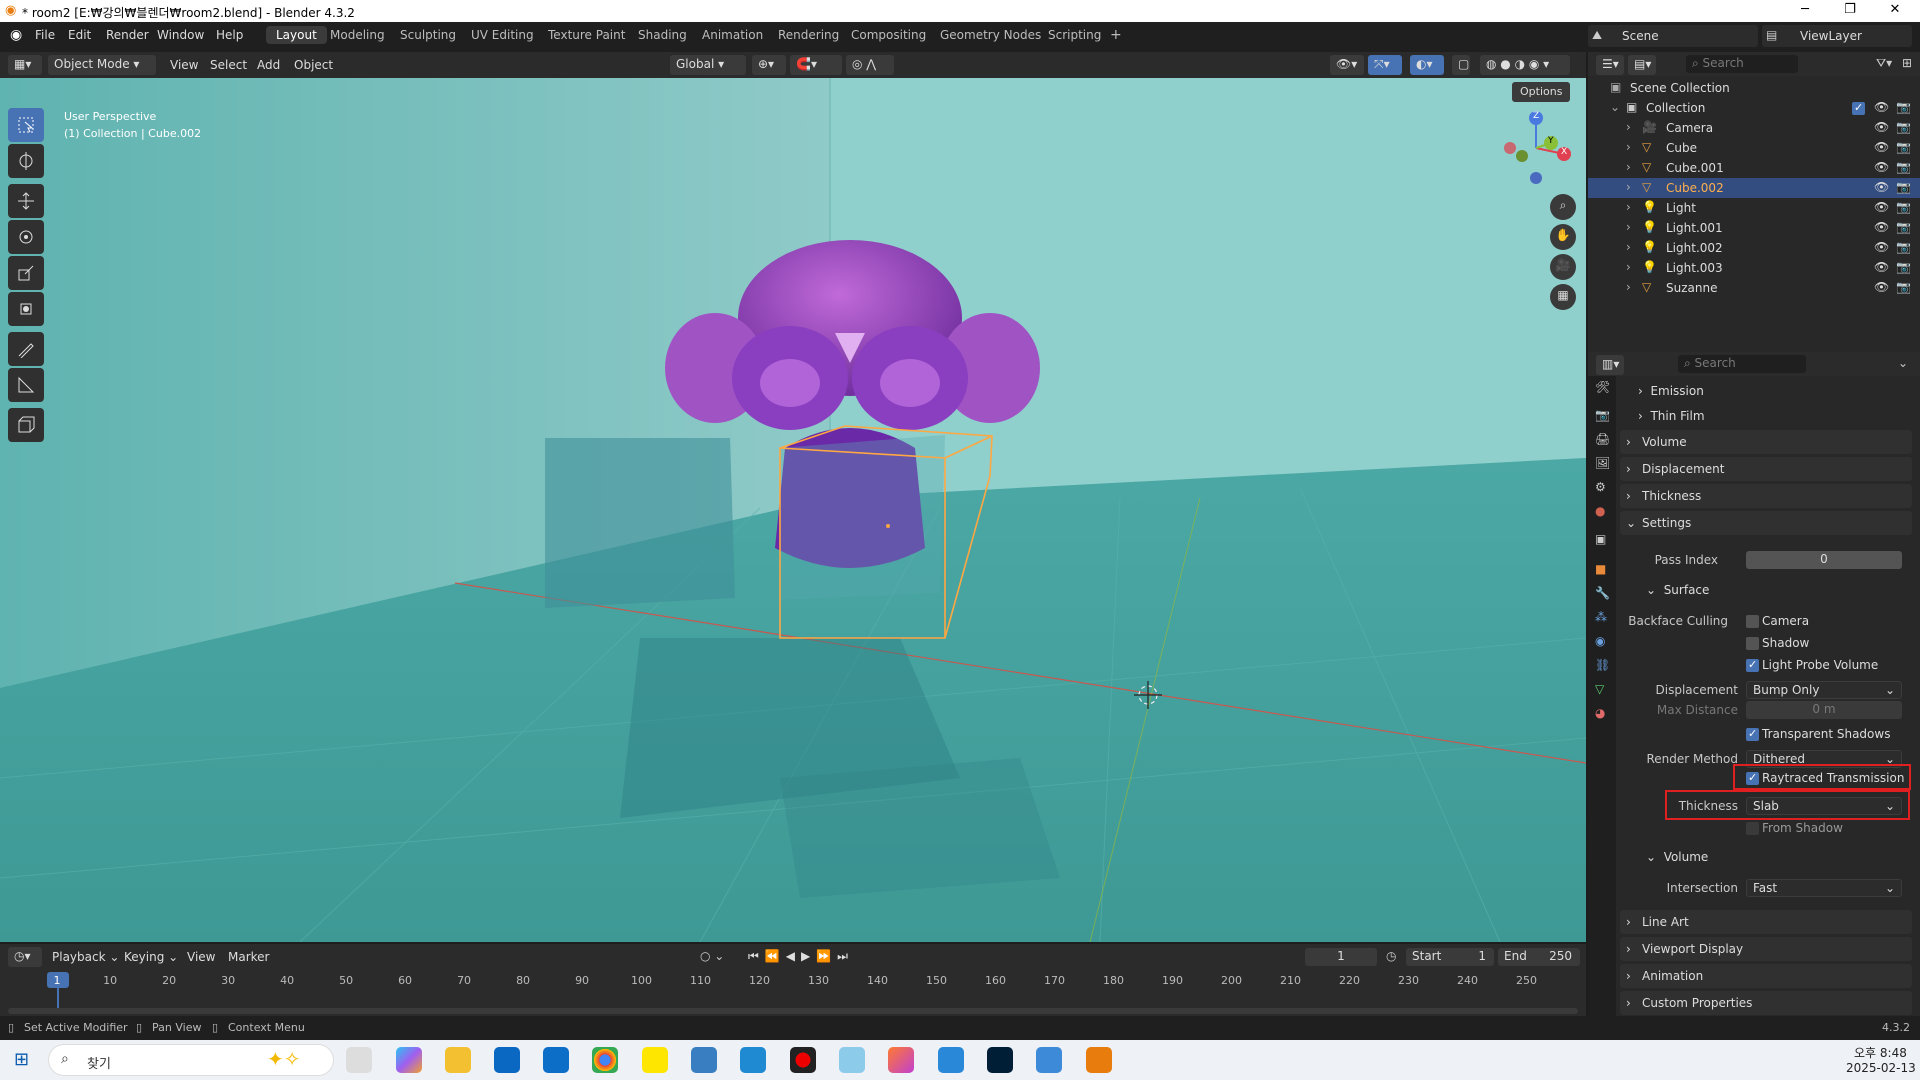 The height and width of the screenshot is (1080, 1920). What do you see at coordinates (1601, 617) in the screenshot?
I see `particles-tab-icon: ⁂` at bounding box center [1601, 617].